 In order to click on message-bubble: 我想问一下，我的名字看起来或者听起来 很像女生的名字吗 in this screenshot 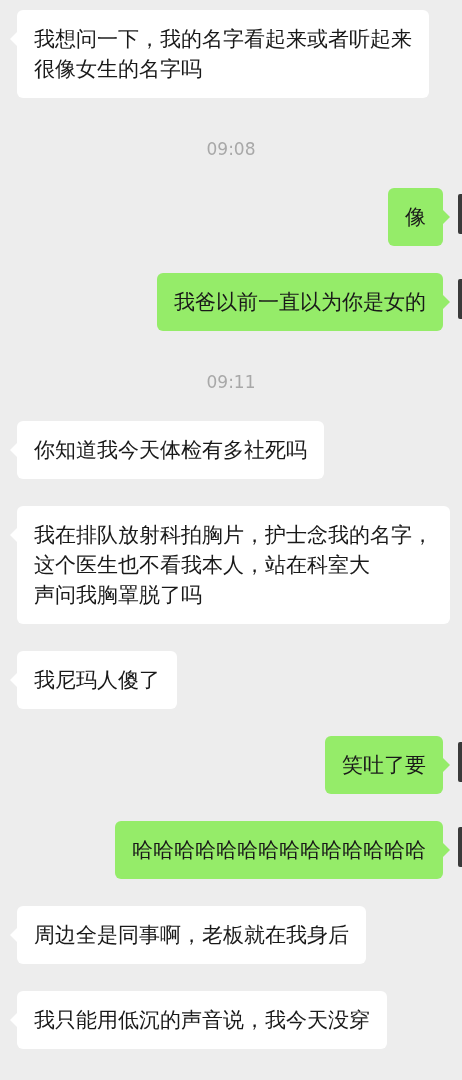, I will do `click(223, 54)`.